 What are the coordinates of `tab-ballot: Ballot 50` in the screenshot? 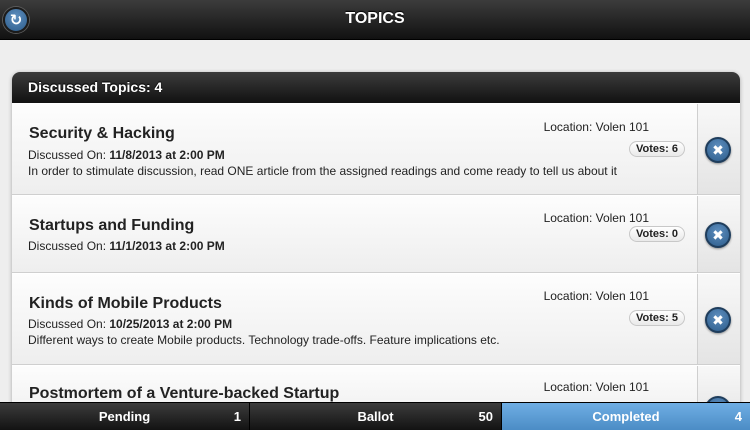 It's located at (376, 416).